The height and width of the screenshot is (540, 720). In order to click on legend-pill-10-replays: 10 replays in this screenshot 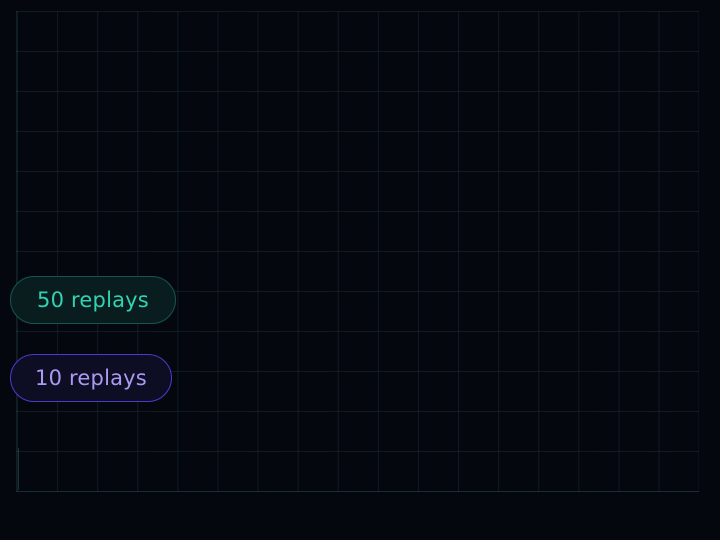, I will do `click(91, 378)`.